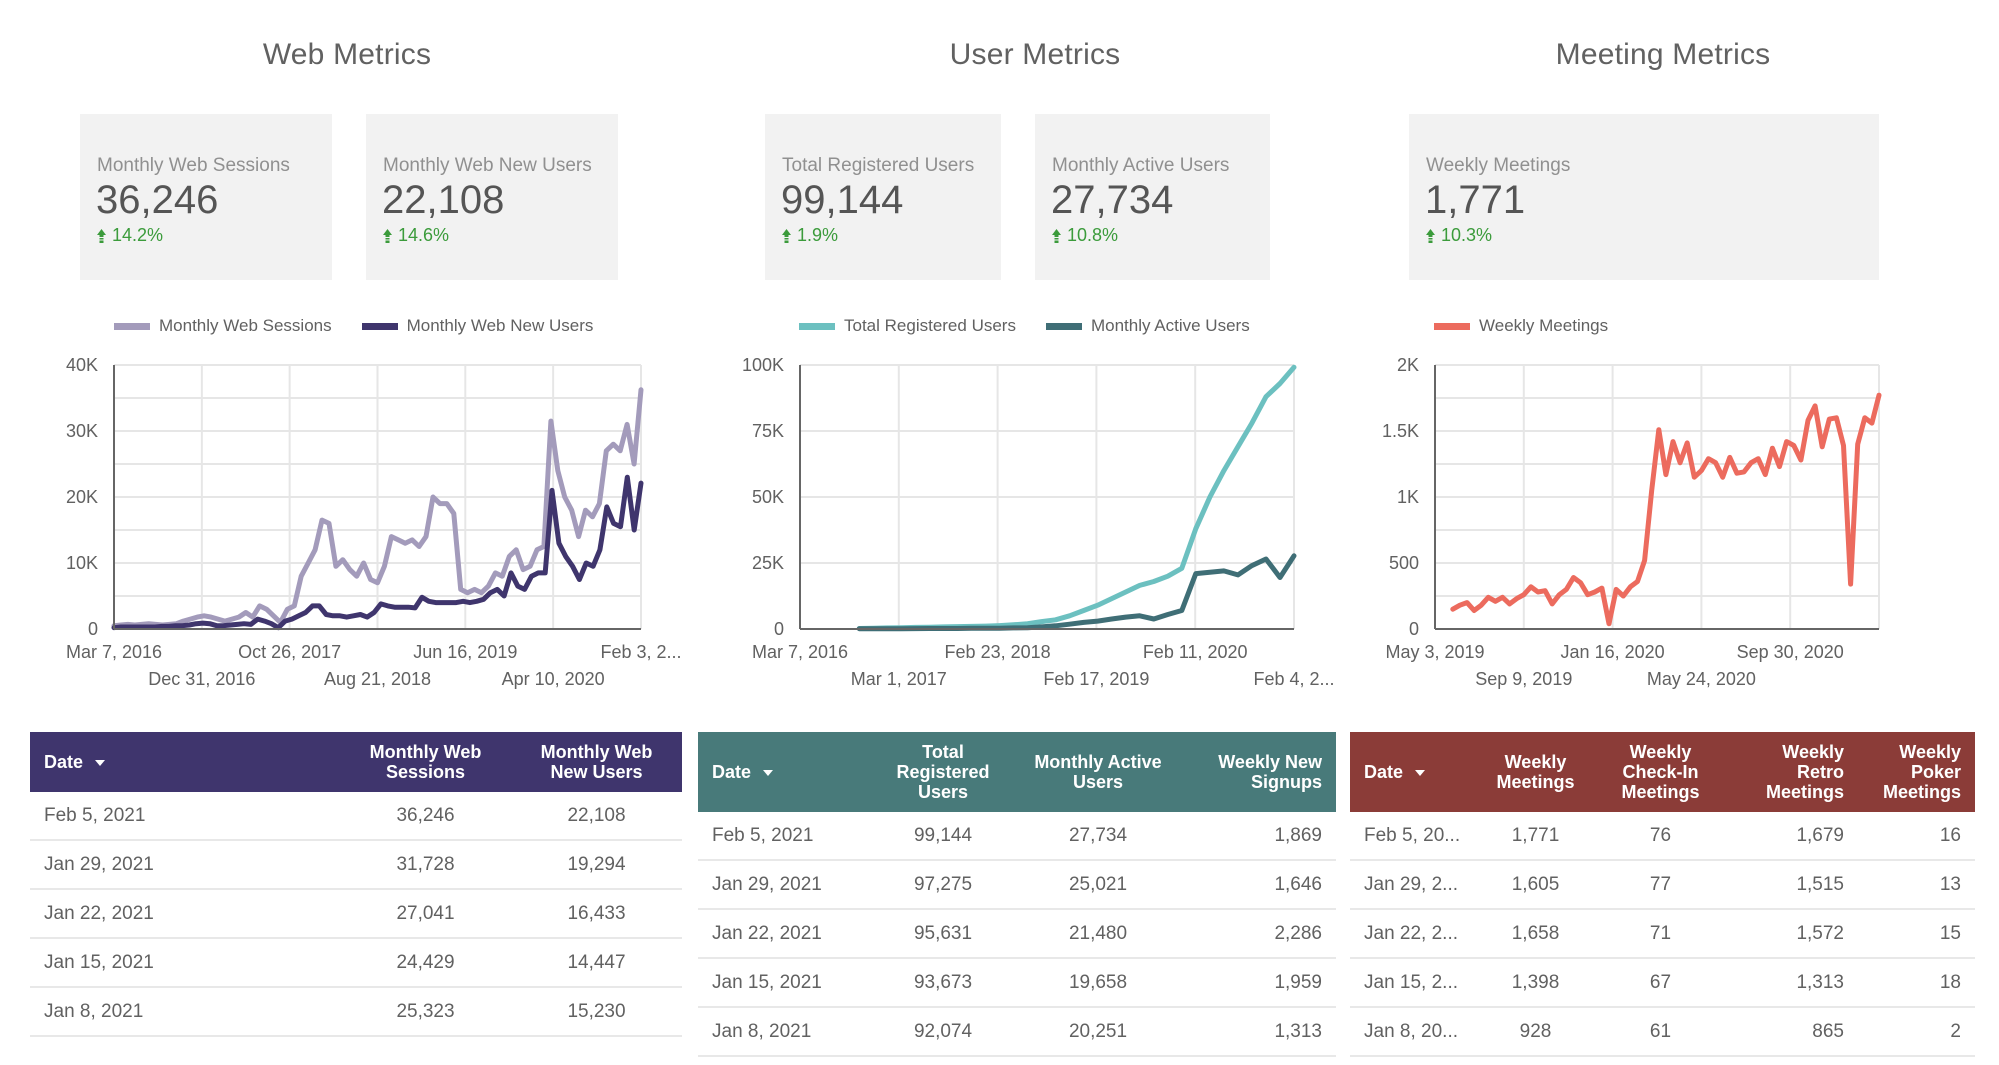 The width and height of the screenshot is (1999, 1065). Describe the element at coordinates (800, 652) in the screenshot. I see `x-tick-label: Mar 7, 2016` at that location.